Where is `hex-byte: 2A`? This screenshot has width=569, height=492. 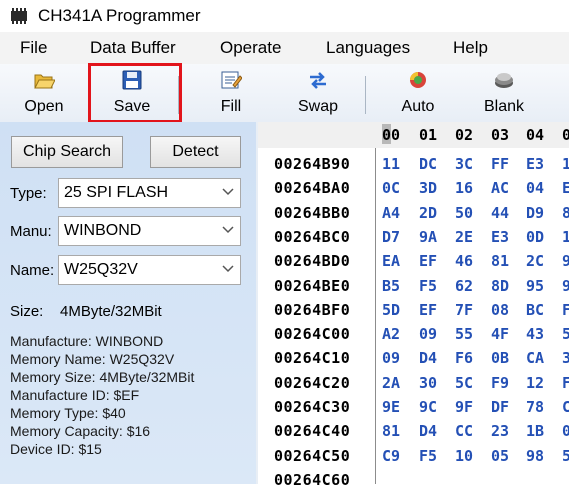 hex-byte: 2A is located at coordinates (391, 383).